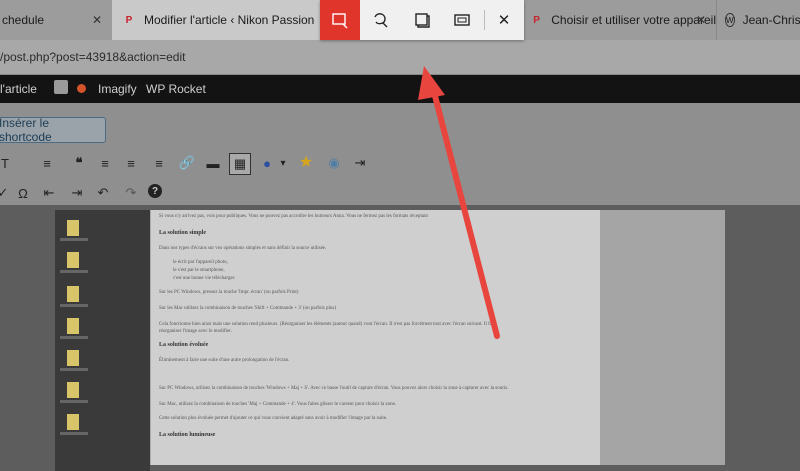  I want to click on rectangular-snip-button, so click(340, 20).